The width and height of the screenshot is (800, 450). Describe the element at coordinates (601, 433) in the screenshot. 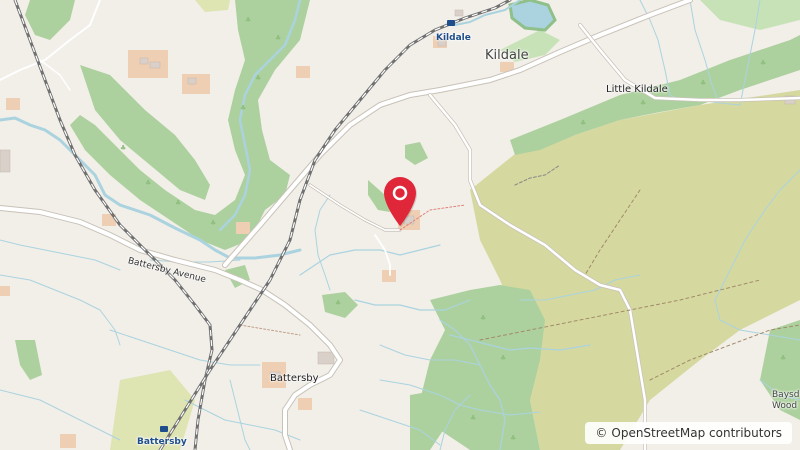

I see `copyright-symbol: ©` at that location.